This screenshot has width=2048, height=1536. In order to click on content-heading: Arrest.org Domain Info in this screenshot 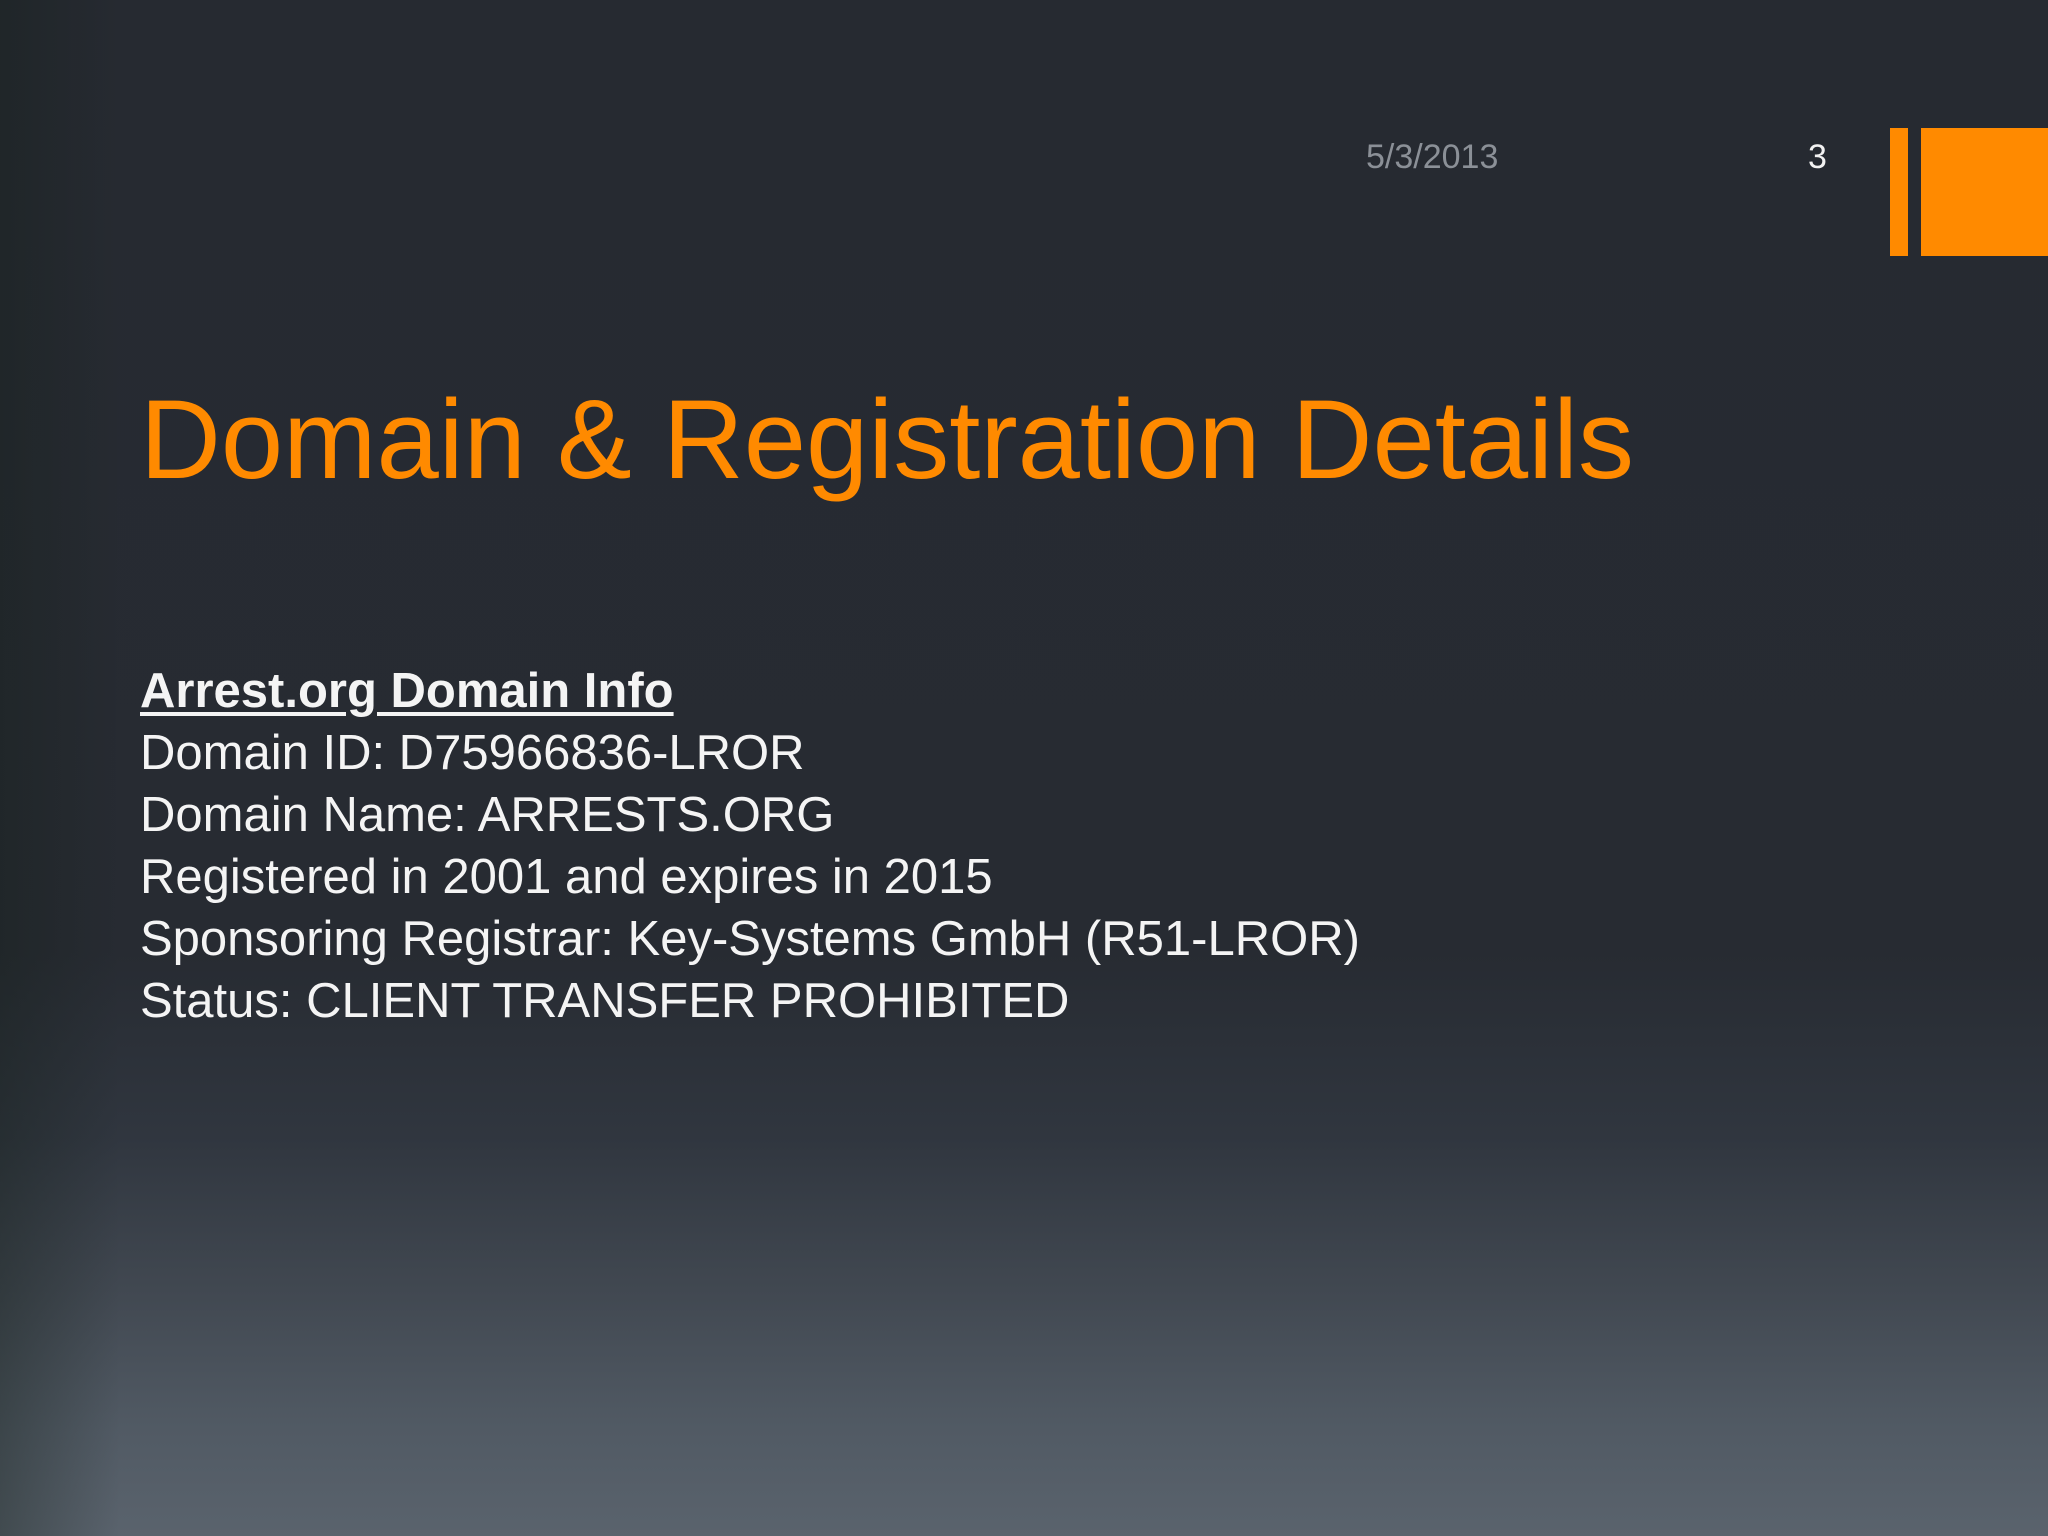, I will do `click(407, 691)`.